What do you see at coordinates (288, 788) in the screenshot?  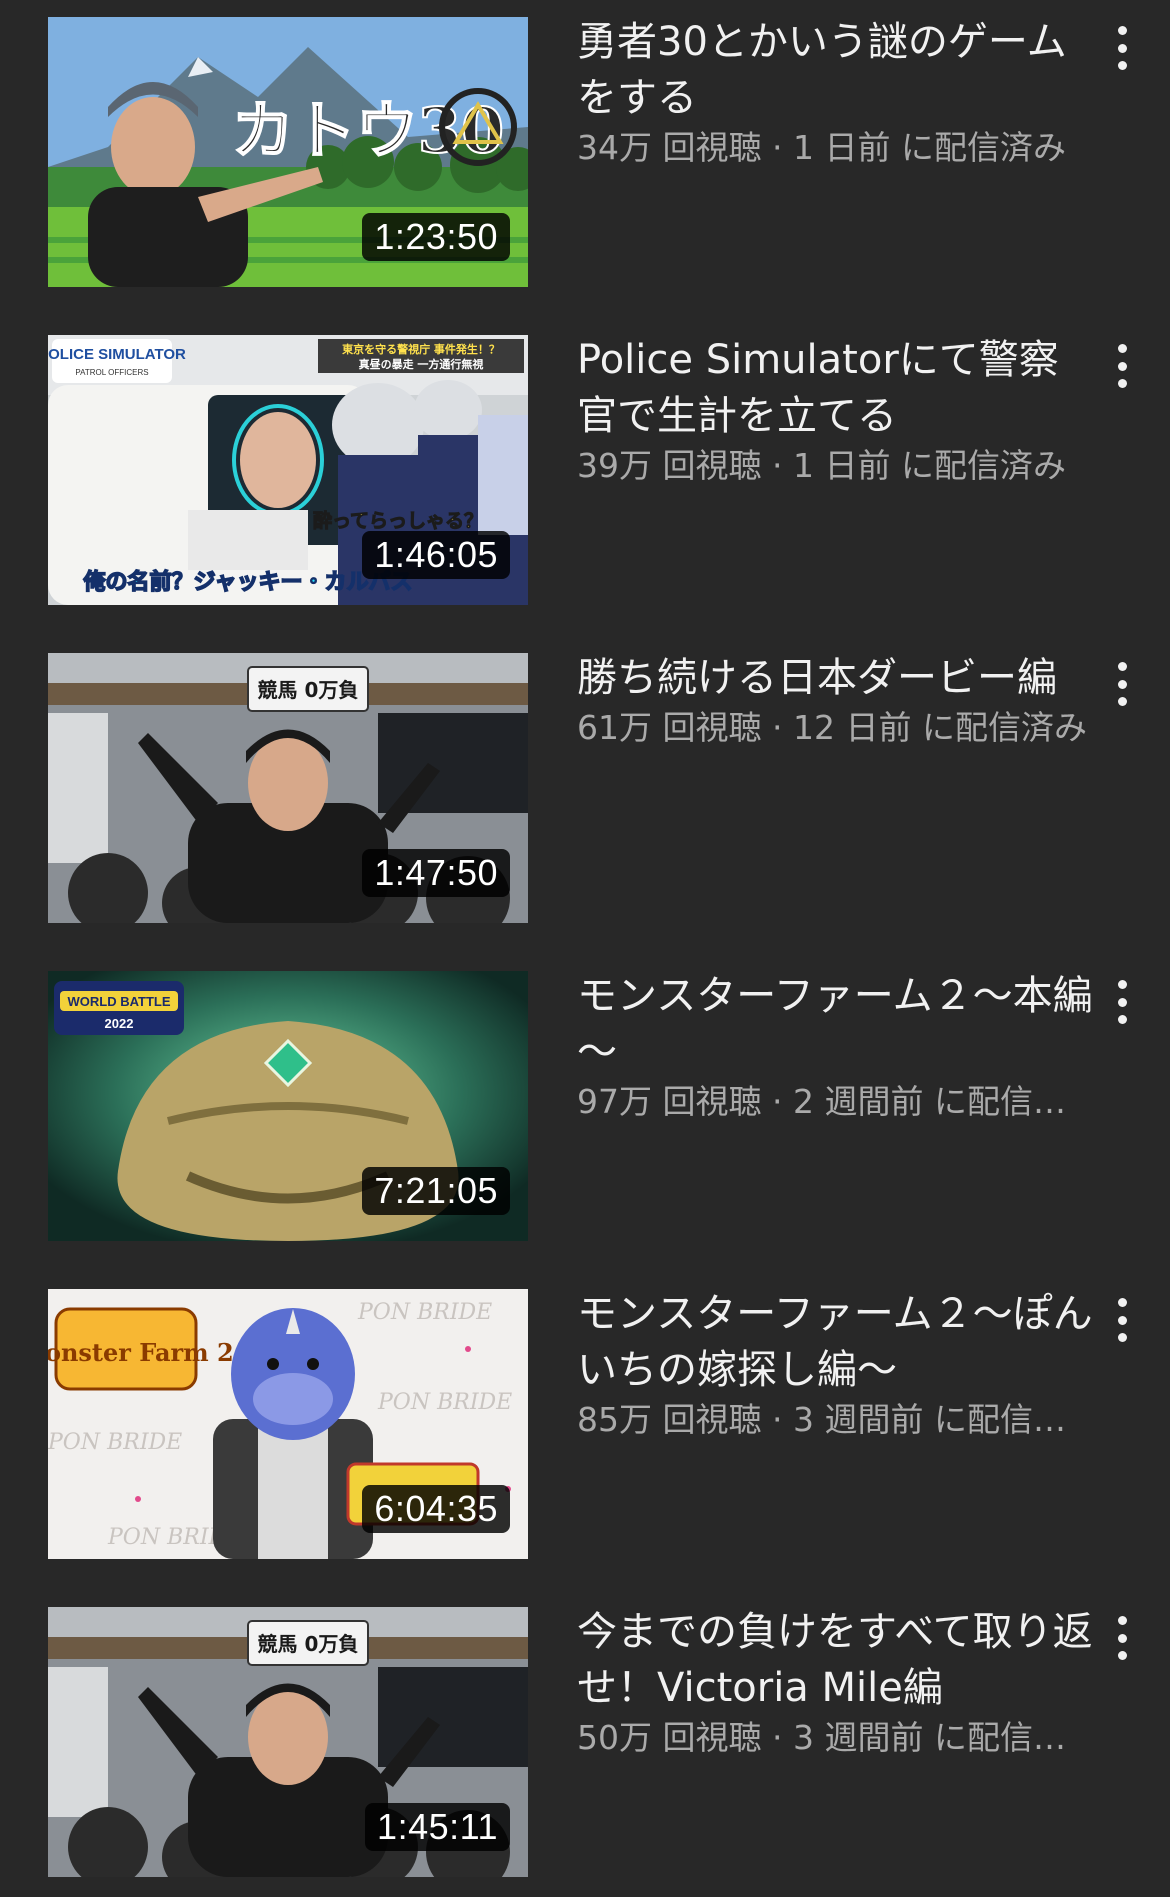 I see `video-thumbnail: 競馬 0万負 1:47:50` at bounding box center [288, 788].